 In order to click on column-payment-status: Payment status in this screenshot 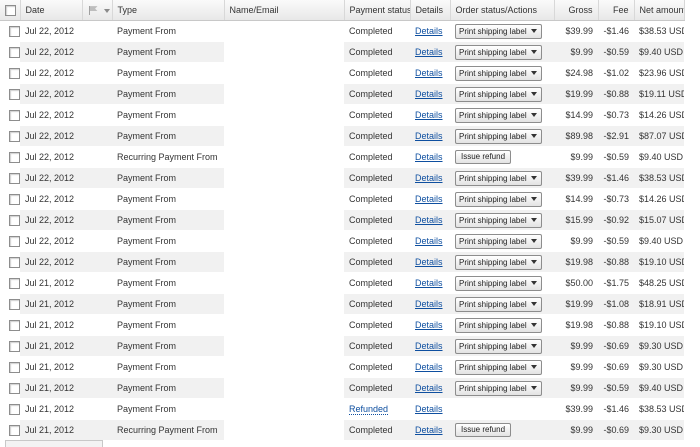, I will do `click(377, 10)`.